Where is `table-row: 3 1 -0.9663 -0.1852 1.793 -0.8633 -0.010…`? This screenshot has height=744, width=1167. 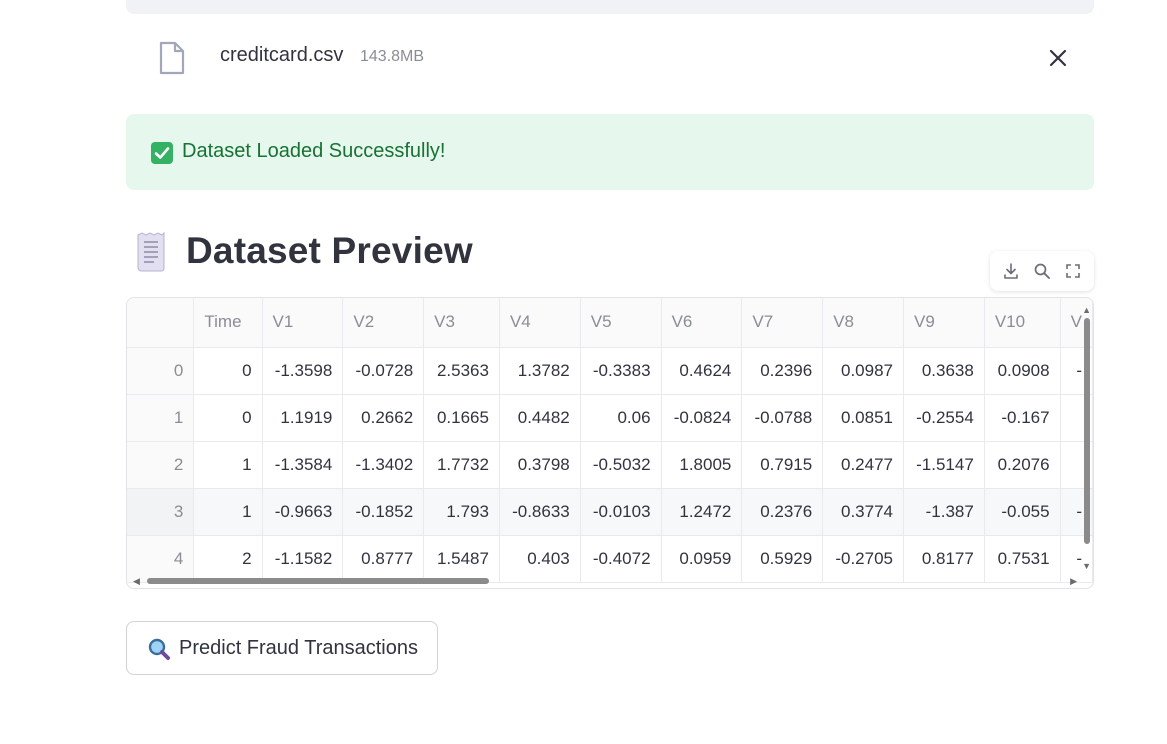
table-row: 3 1 -0.9663 -0.1852 1.793 -0.8633 -0.010… is located at coordinates (610, 512).